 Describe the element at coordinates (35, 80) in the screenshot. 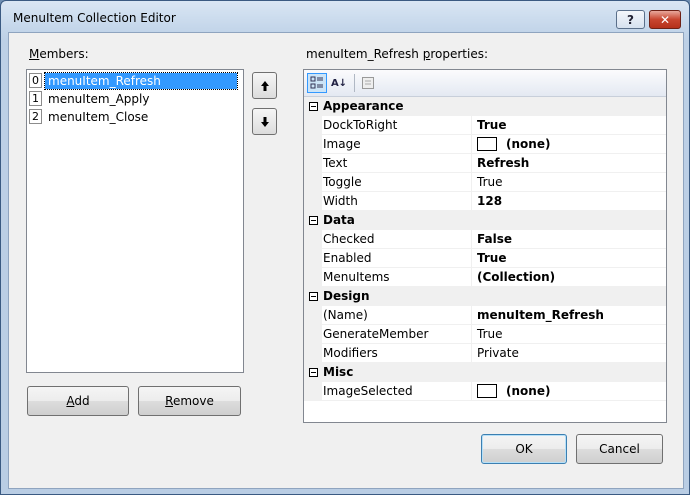

I see `item-index: 0` at that location.